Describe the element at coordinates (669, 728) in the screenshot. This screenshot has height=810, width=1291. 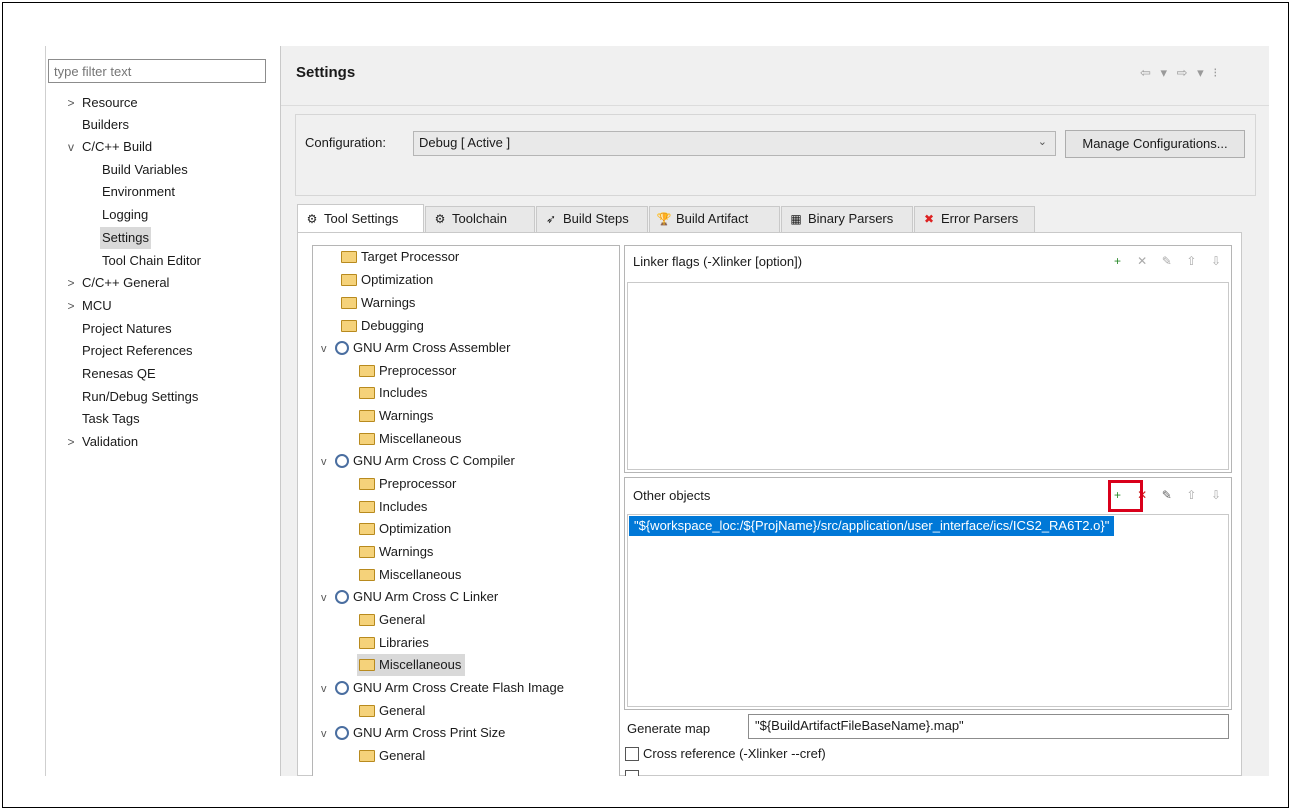
I see `generate-map-label: Generate map` at that location.